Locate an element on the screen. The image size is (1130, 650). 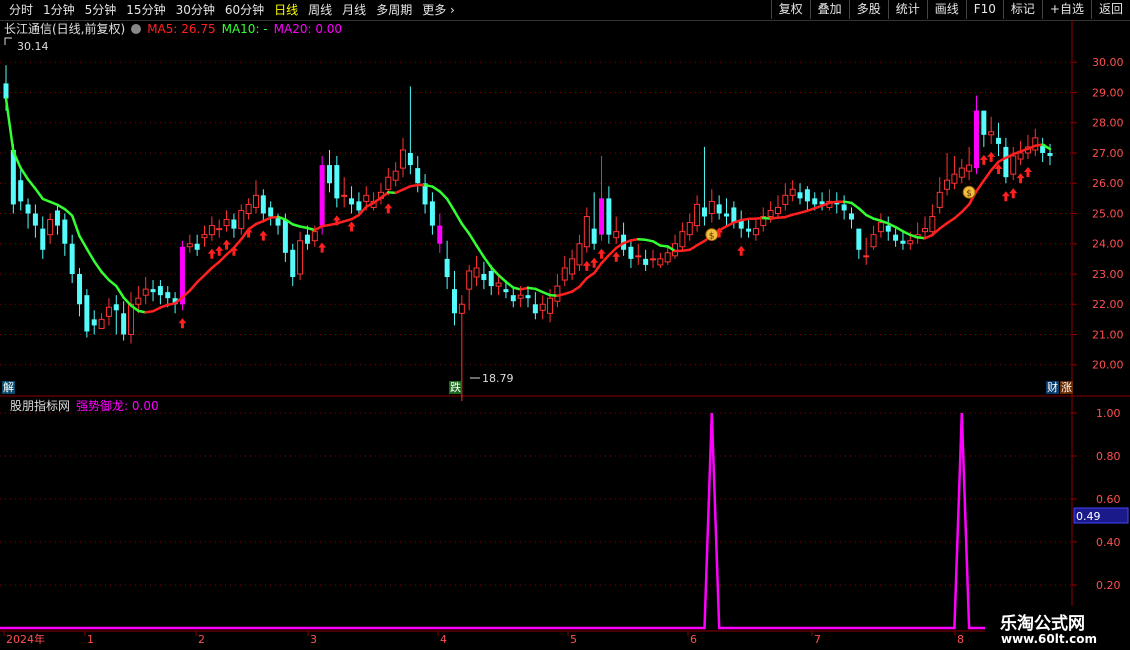
indicator-tick-label: 1.00 is located at coordinates (1108, 413).